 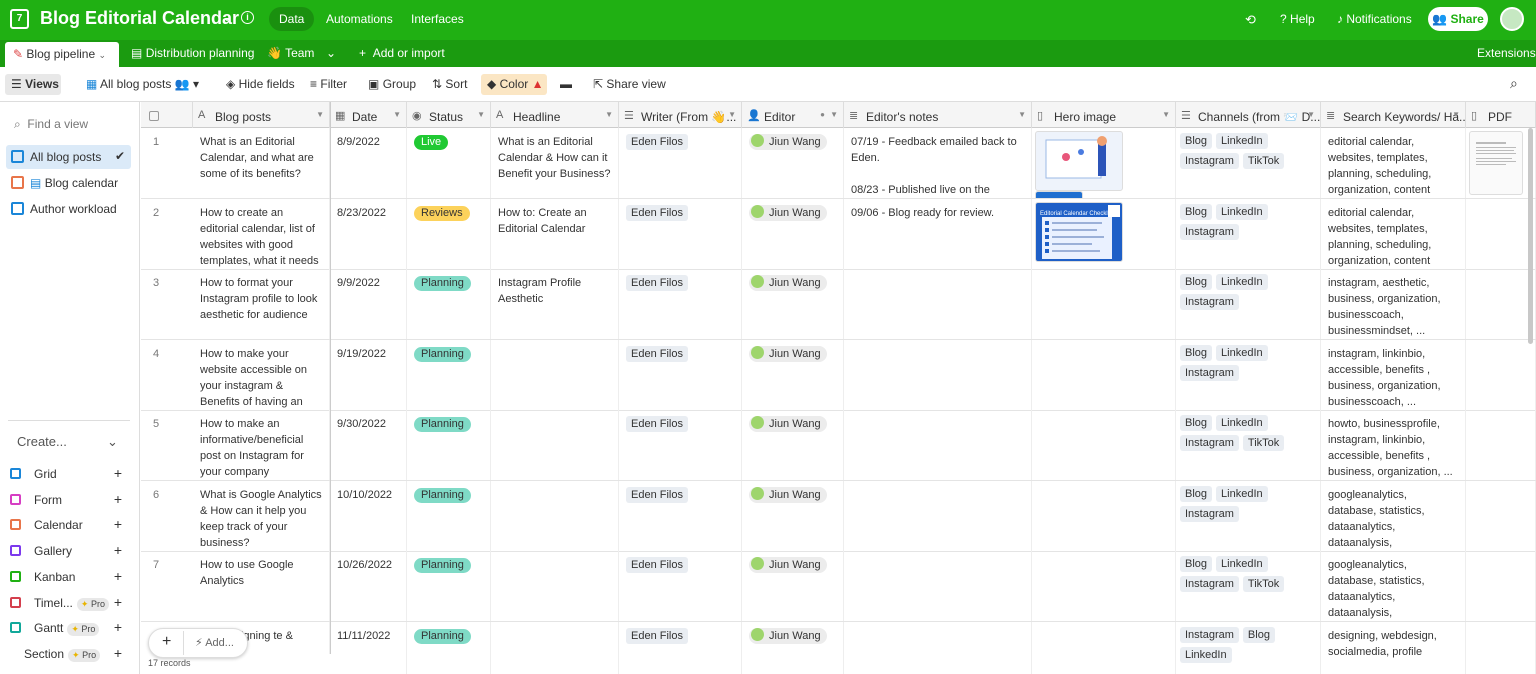 I want to click on chevron-down-icon: ⌄, so click(x=227, y=17).